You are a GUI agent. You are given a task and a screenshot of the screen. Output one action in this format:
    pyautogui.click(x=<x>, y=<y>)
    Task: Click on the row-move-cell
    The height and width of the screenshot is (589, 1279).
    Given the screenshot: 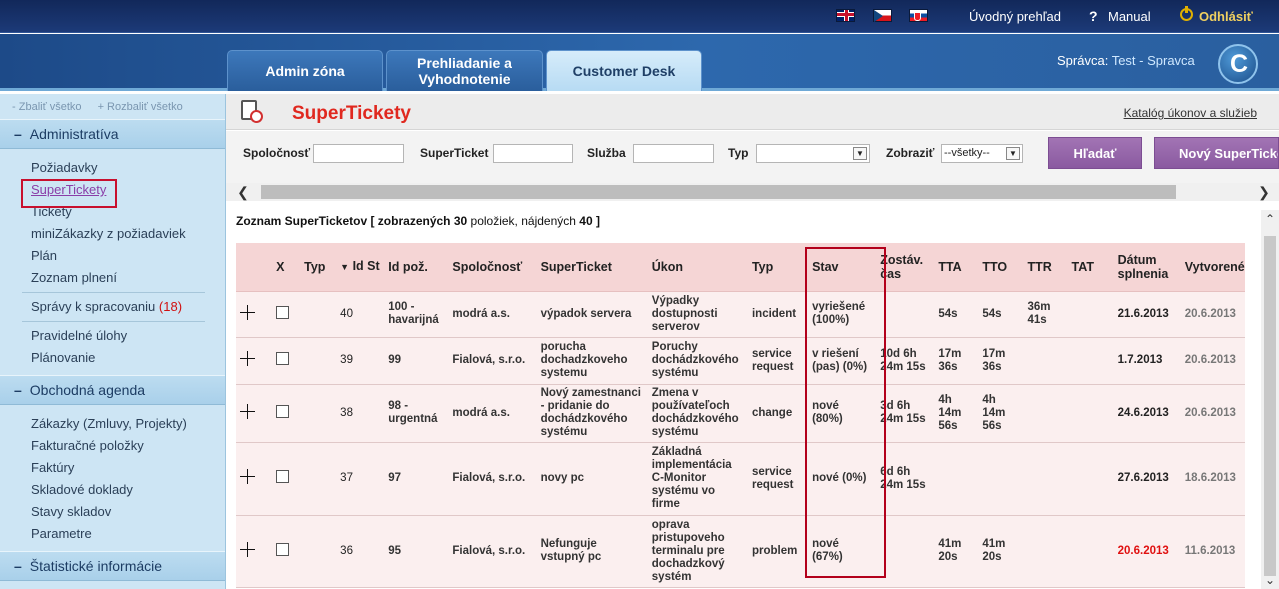 What is the action you would take?
    pyautogui.click(x=254, y=361)
    